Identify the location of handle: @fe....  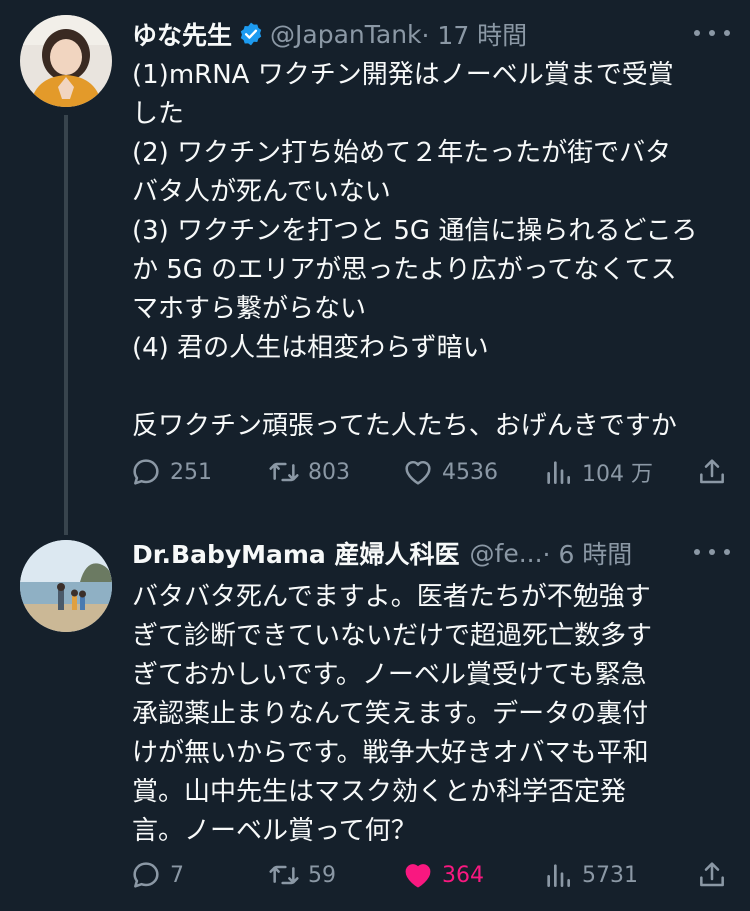
(506, 553).